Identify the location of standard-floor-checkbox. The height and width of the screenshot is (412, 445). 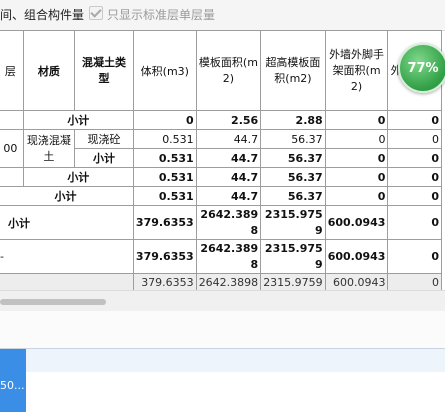
(96, 13).